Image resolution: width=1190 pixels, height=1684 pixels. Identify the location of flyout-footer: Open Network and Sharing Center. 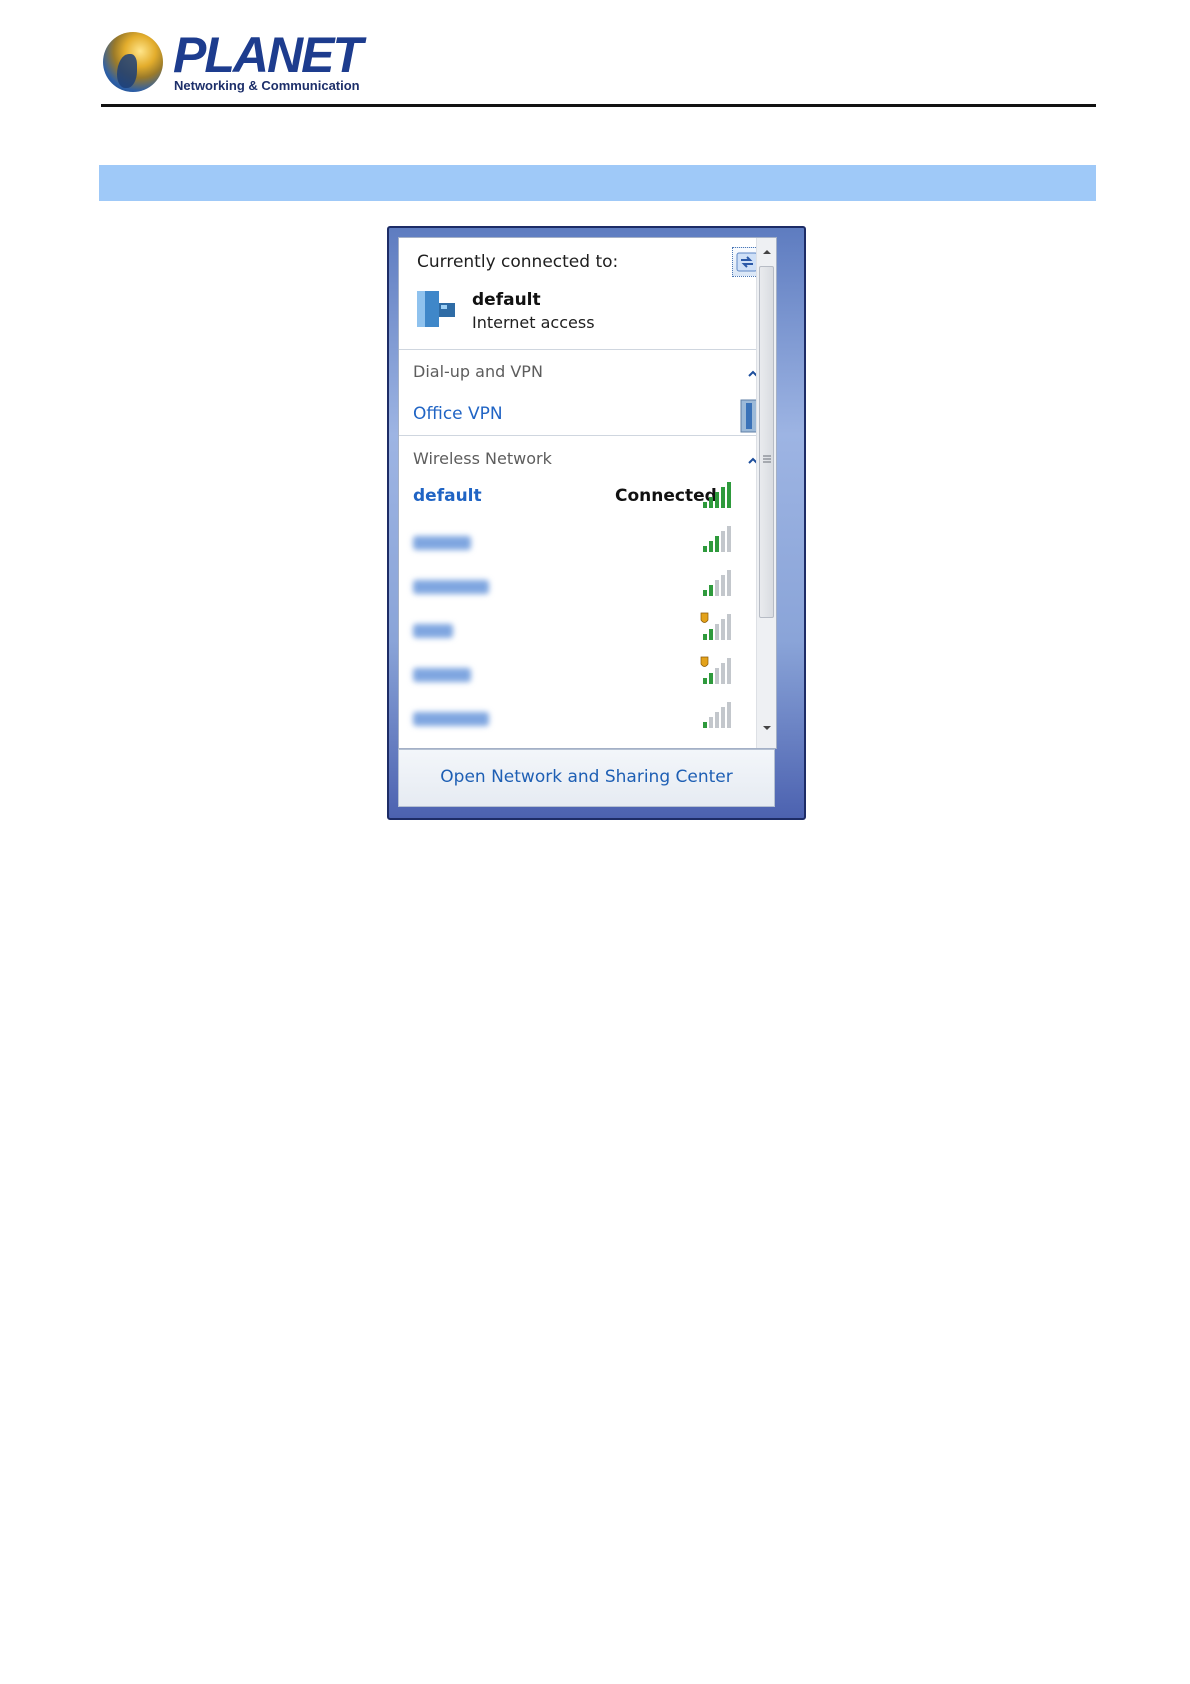
(586, 778).